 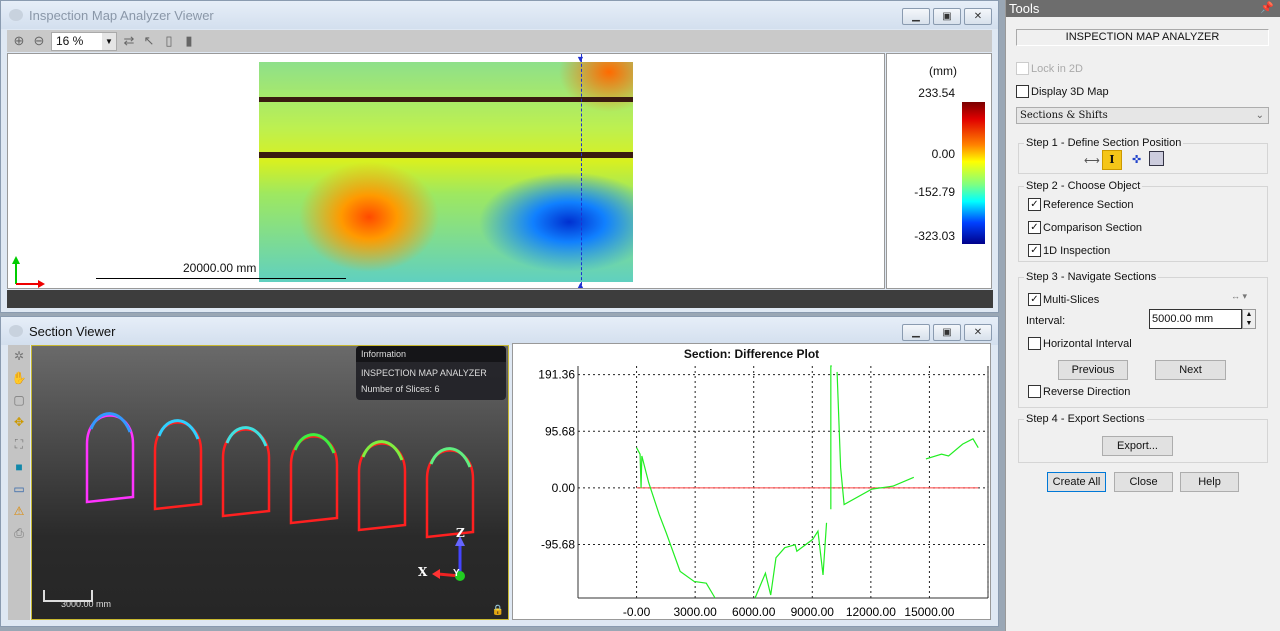 What do you see at coordinates (1190, 370) in the screenshot?
I see `next-button: Next` at bounding box center [1190, 370].